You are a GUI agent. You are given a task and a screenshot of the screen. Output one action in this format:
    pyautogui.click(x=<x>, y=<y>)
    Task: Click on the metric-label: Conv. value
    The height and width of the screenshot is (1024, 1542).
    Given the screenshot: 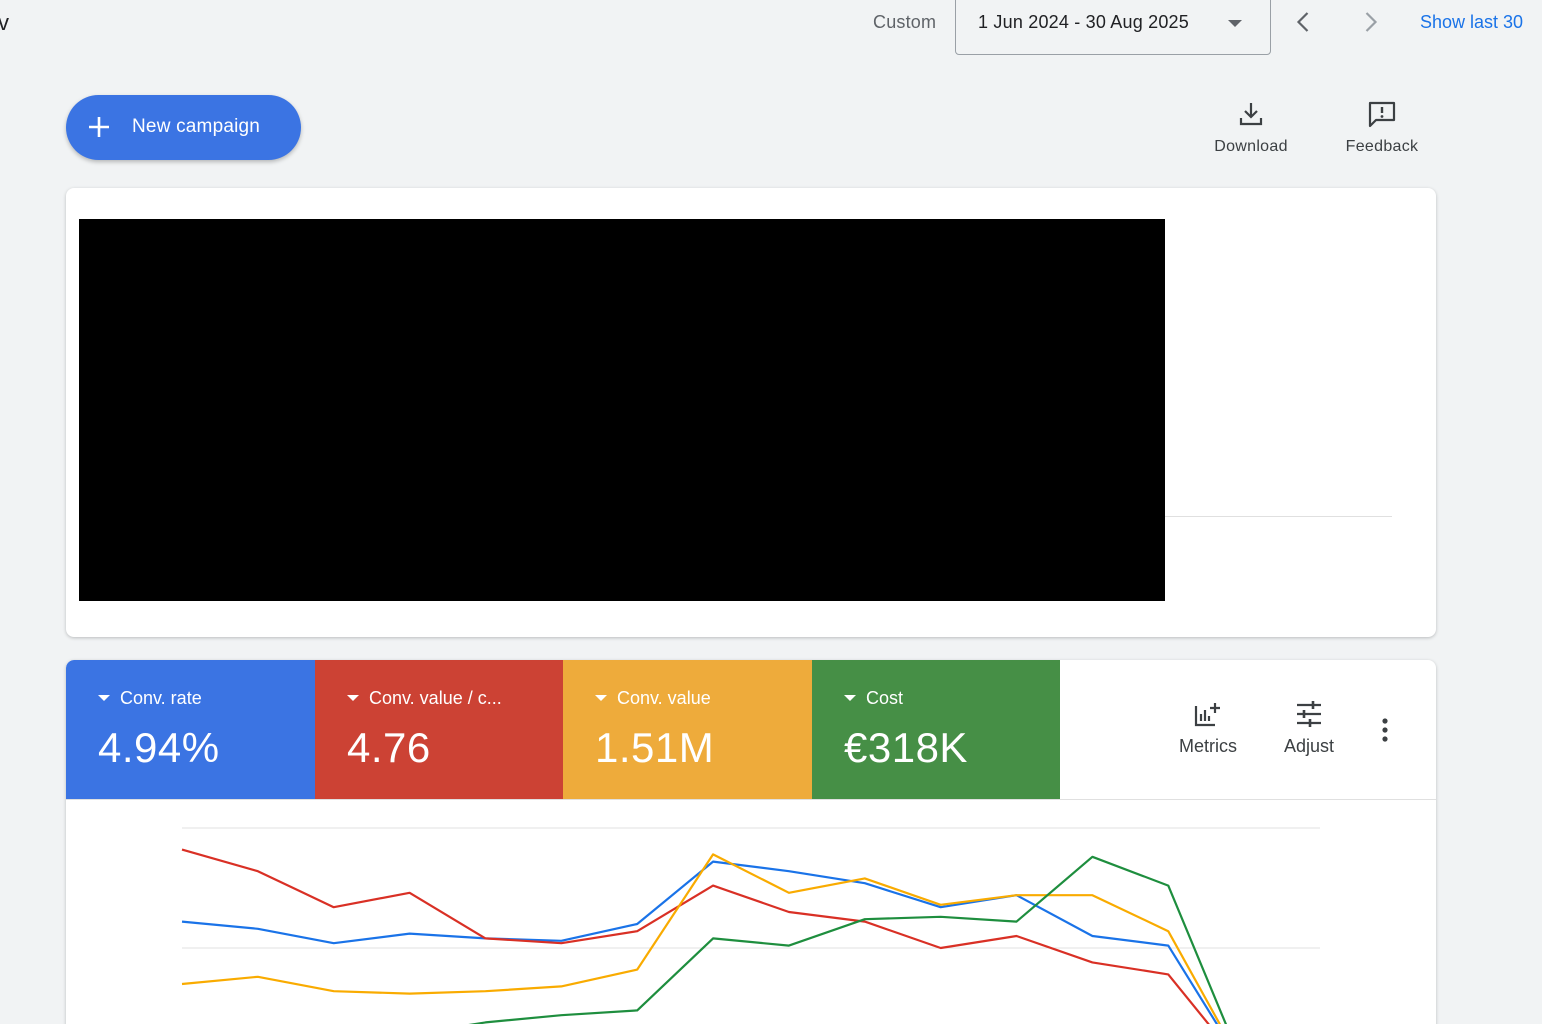 What is the action you would take?
    pyautogui.click(x=664, y=698)
    